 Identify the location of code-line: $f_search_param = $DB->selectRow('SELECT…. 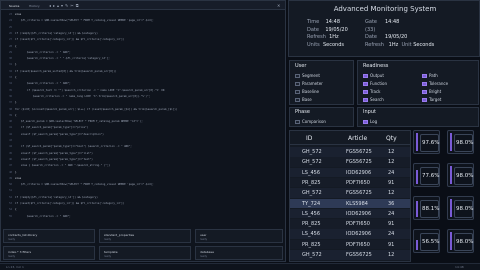
(82, 121).